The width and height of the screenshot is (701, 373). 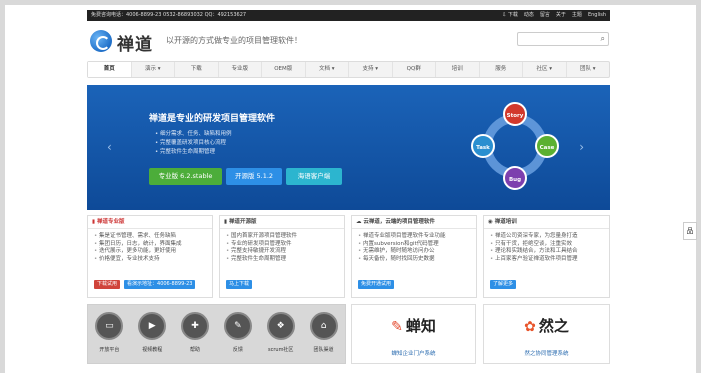 What do you see at coordinates (151, 237) in the screenshot?
I see `list-item: 集是证书管理、需求、任务缺陷` at bounding box center [151, 237].